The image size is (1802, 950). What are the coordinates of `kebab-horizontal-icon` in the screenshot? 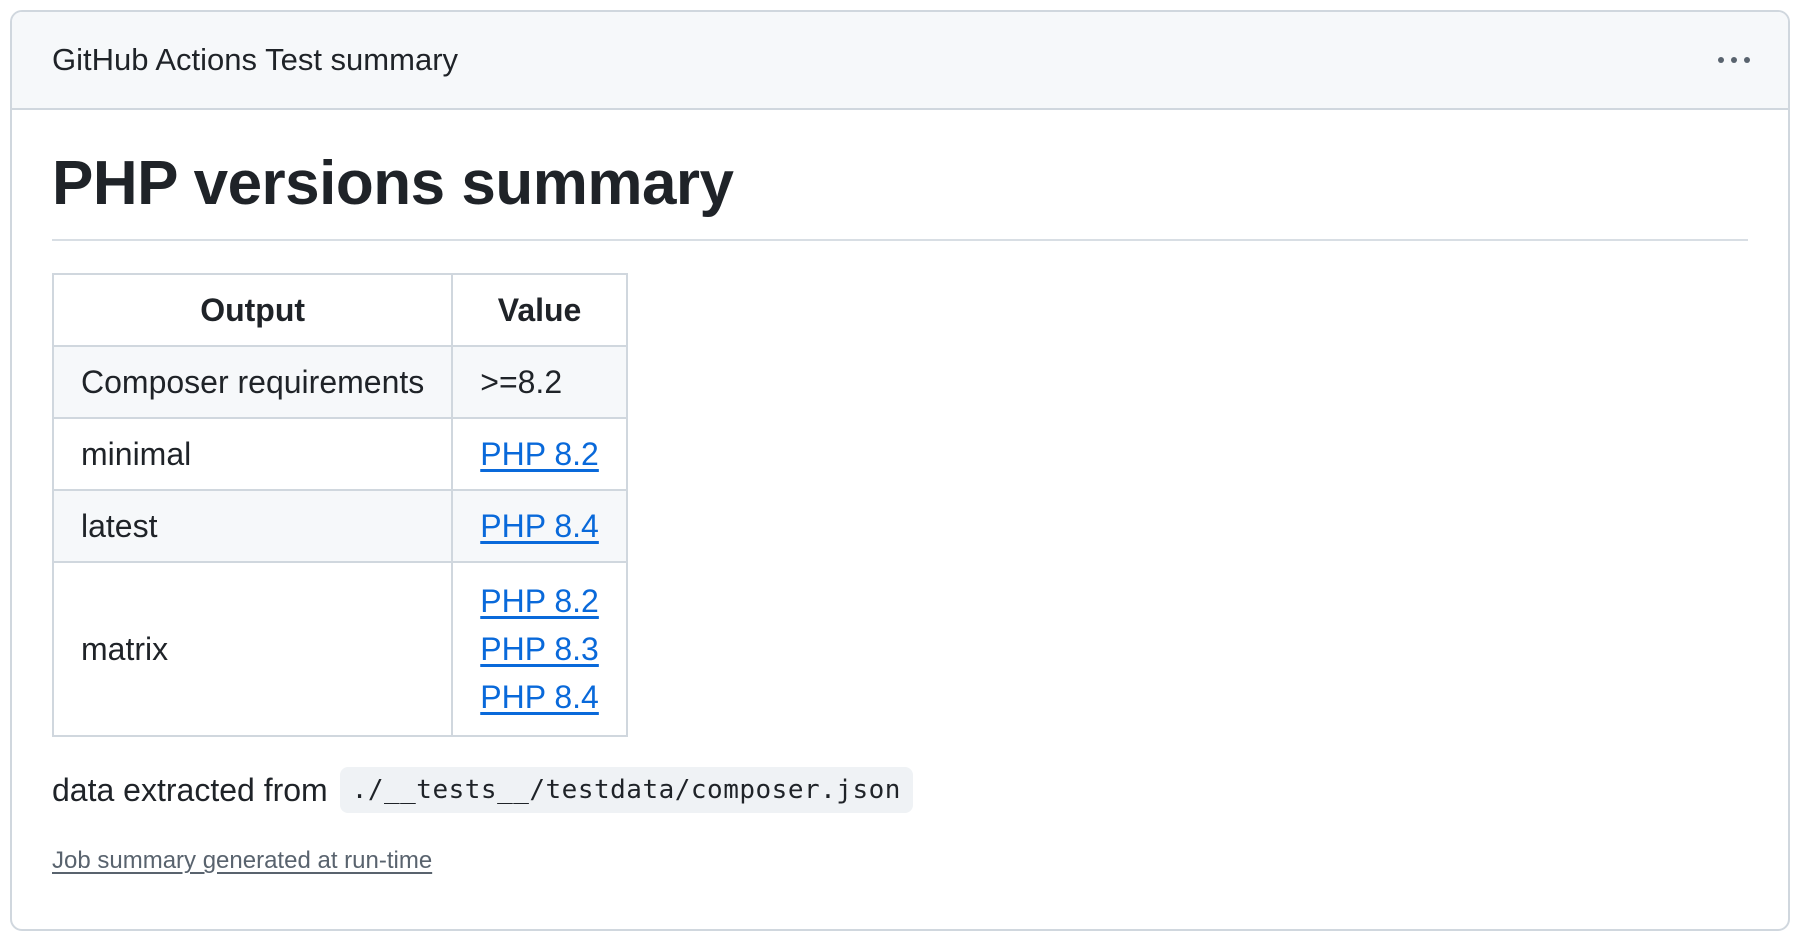 It's located at (1734, 60).